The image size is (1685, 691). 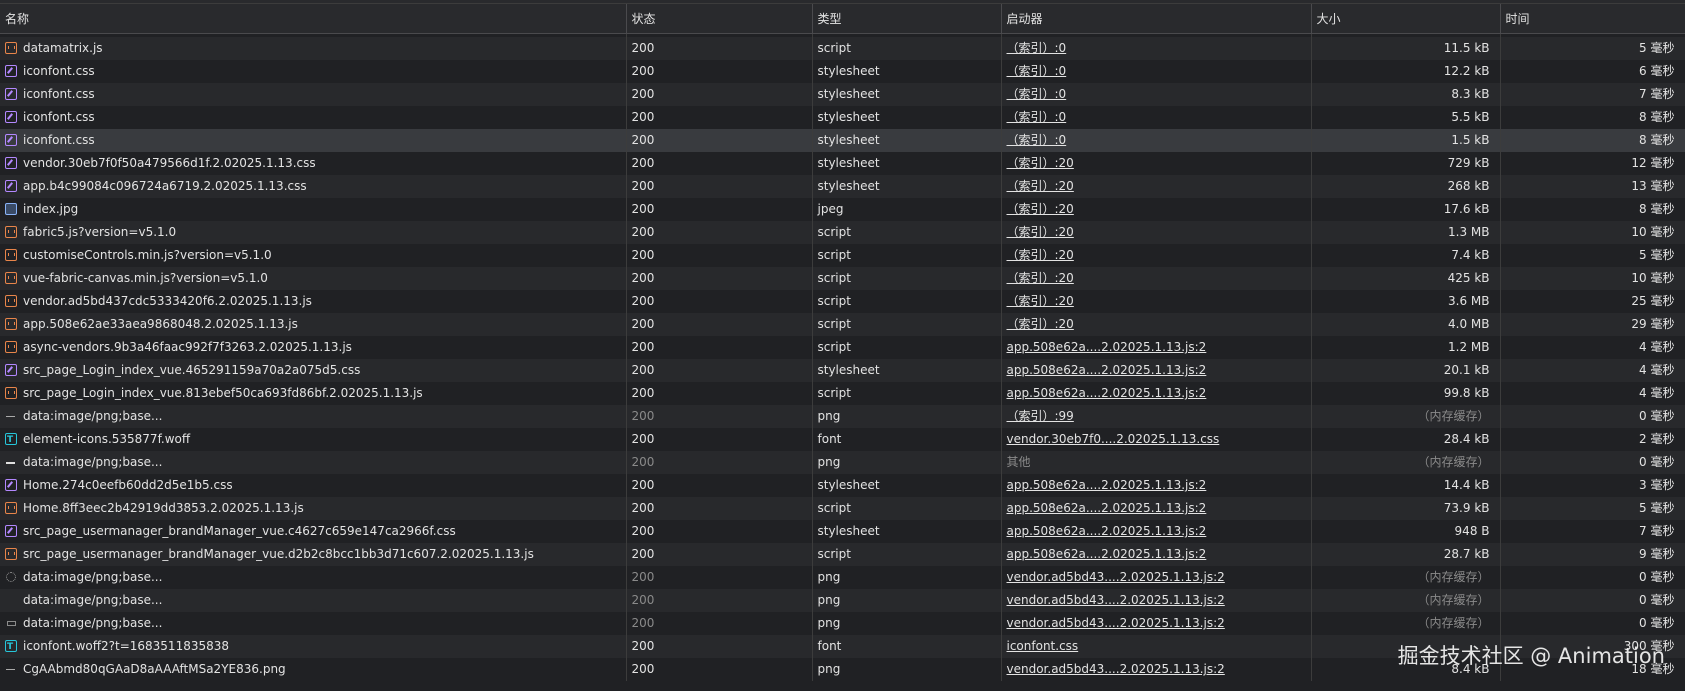 What do you see at coordinates (1592, 462) in the screenshot?
I see `request-time: 0 毫秒` at bounding box center [1592, 462].